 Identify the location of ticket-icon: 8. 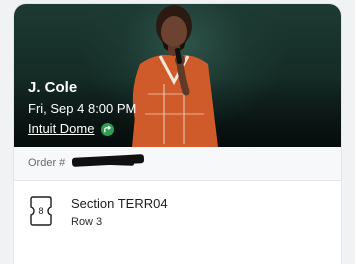
(41, 213).